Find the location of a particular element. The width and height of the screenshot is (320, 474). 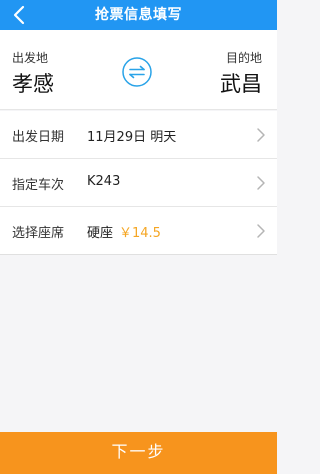

train-label: 指定车次 is located at coordinates (38, 185).